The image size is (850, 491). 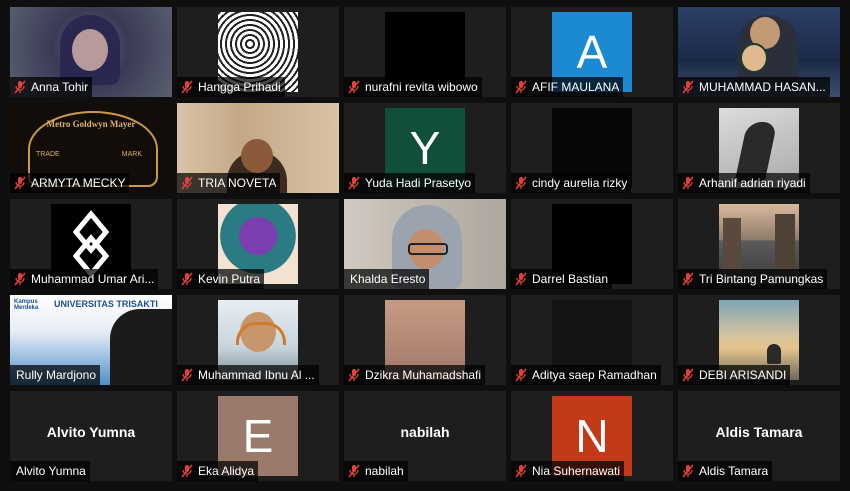 I want to click on participant-tile: Dzikra Muhamadshafi, so click(x=425, y=340).